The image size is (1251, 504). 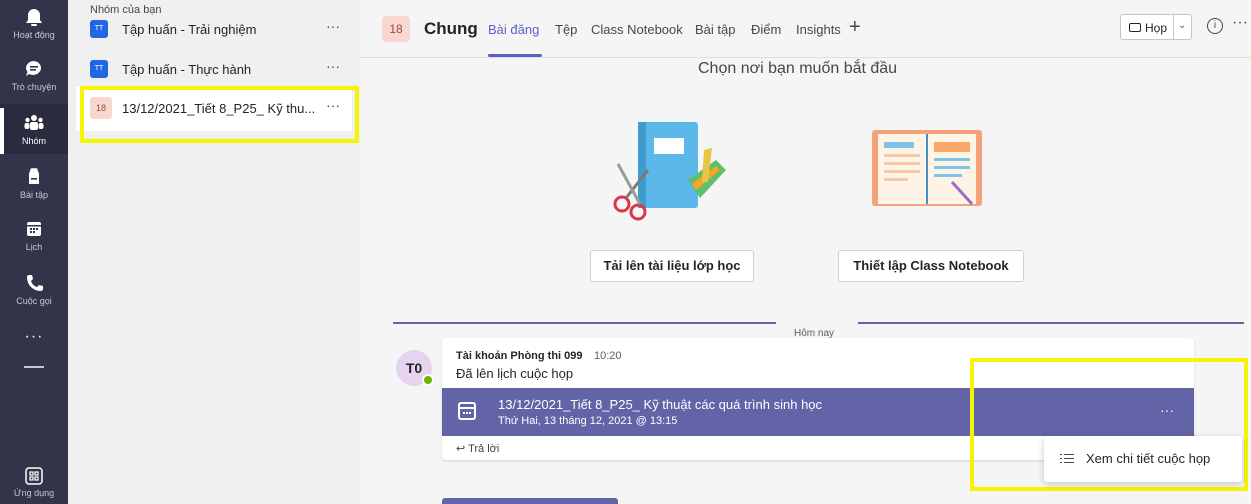 I want to click on post-time: 10:20, so click(x=608, y=356).